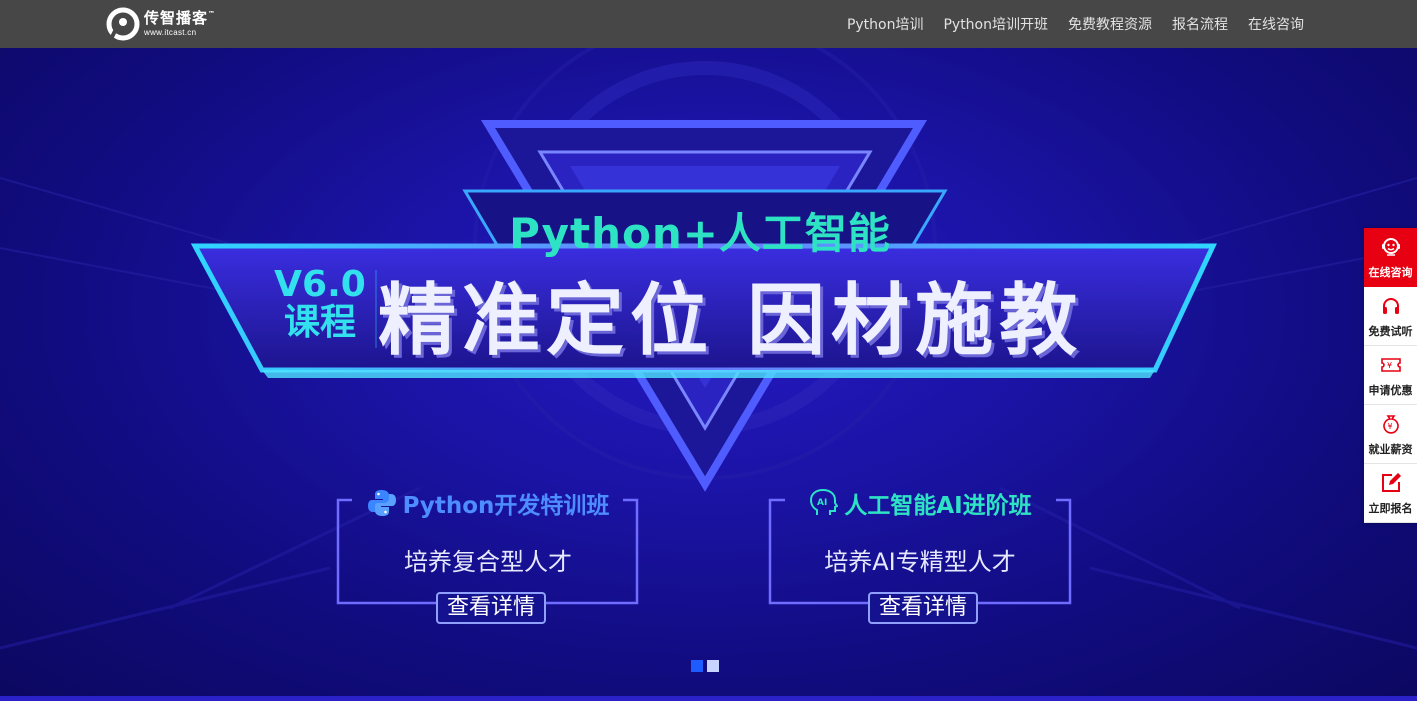 Image resolution: width=1417 pixels, height=701 pixels. Describe the element at coordinates (1200, 24) in the screenshot. I see `nav-link-enrollment-process: 报名流程` at that location.